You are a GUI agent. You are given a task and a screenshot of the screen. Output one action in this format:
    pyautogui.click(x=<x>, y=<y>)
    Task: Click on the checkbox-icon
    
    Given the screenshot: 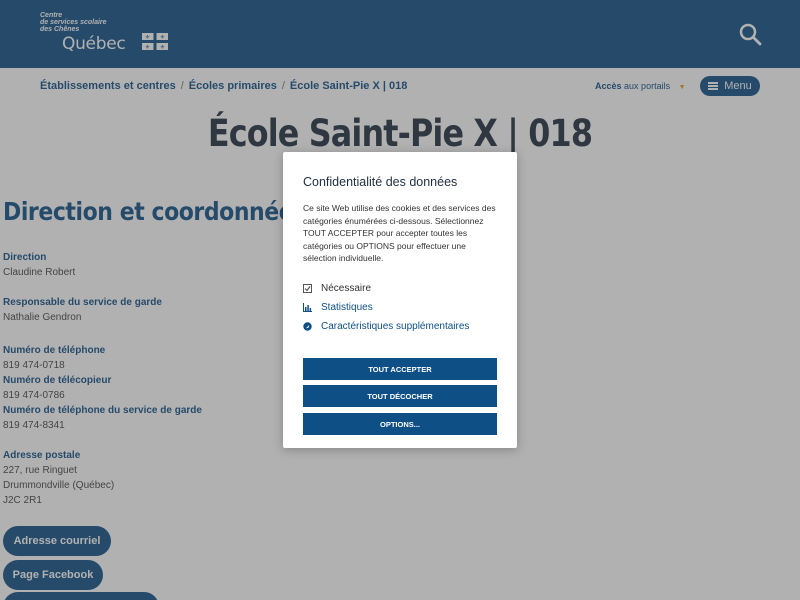 What is the action you would take?
    pyautogui.click(x=307, y=288)
    